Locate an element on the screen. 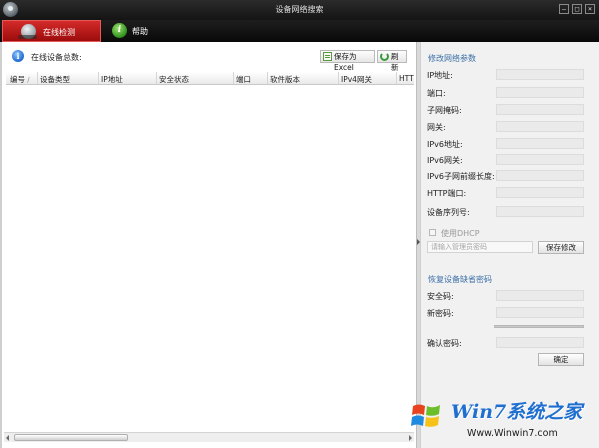 The width and height of the screenshot is (599, 448). refresh-button: 刷新 is located at coordinates (392, 61).